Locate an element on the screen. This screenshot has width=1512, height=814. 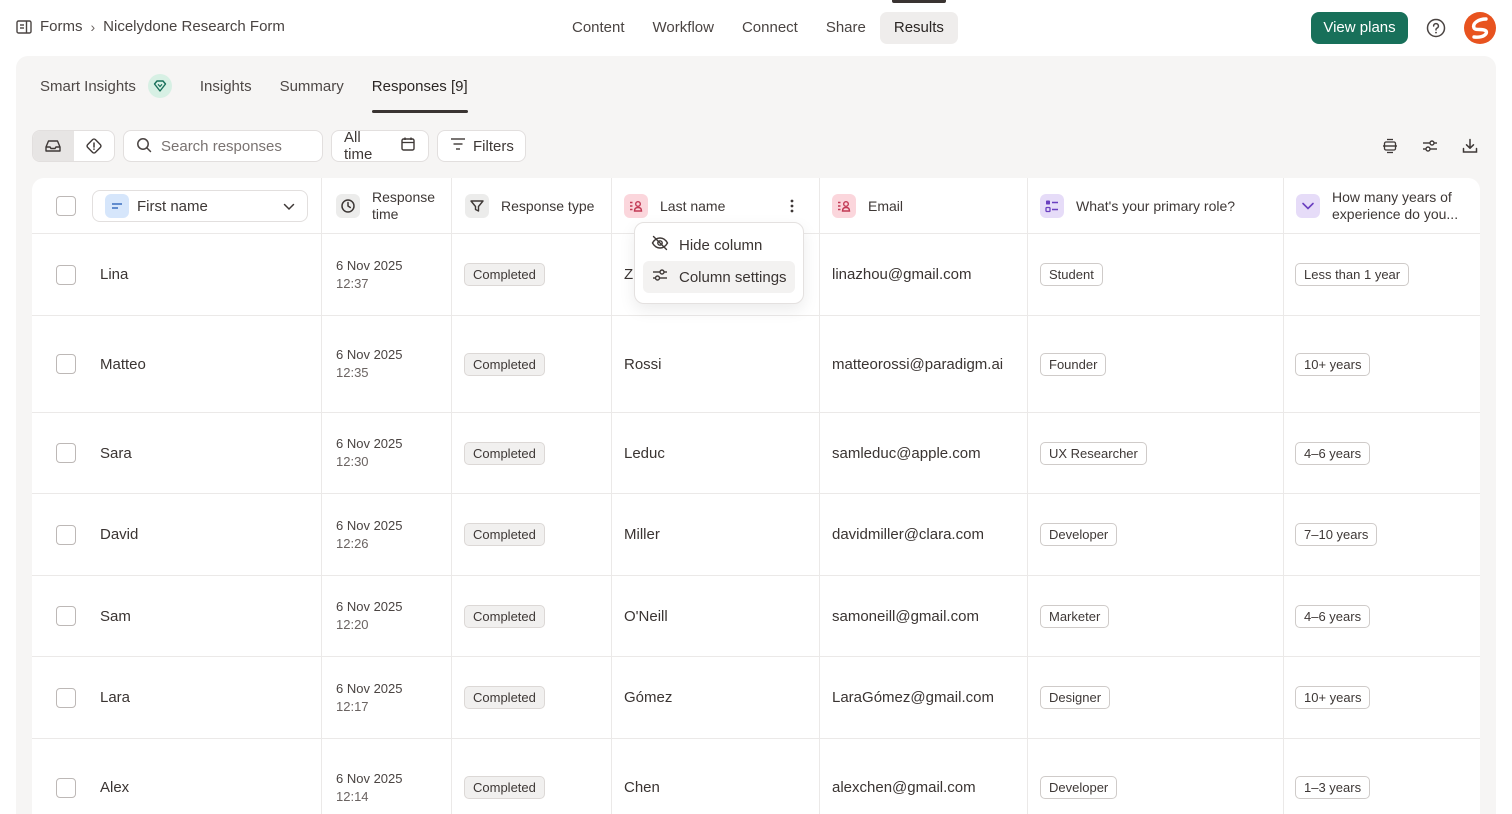
tab-insights: Insights is located at coordinates (226, 86).